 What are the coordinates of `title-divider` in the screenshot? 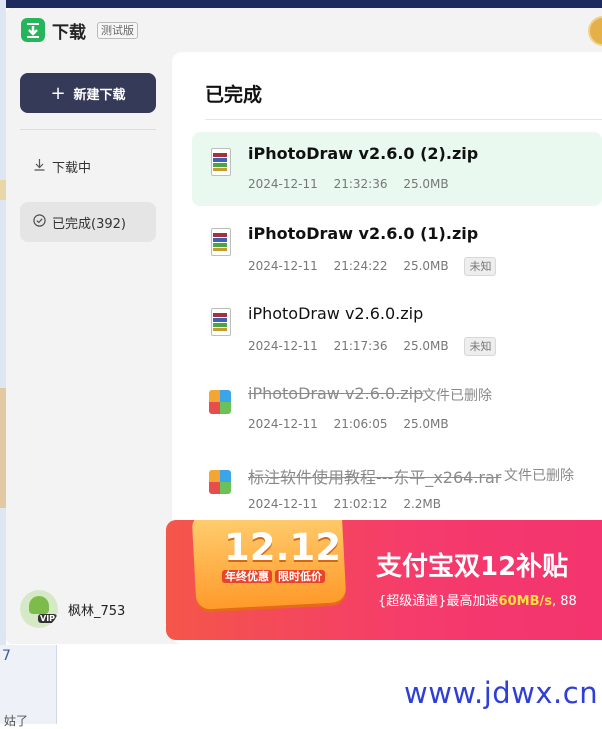 It's located at (403, 119).